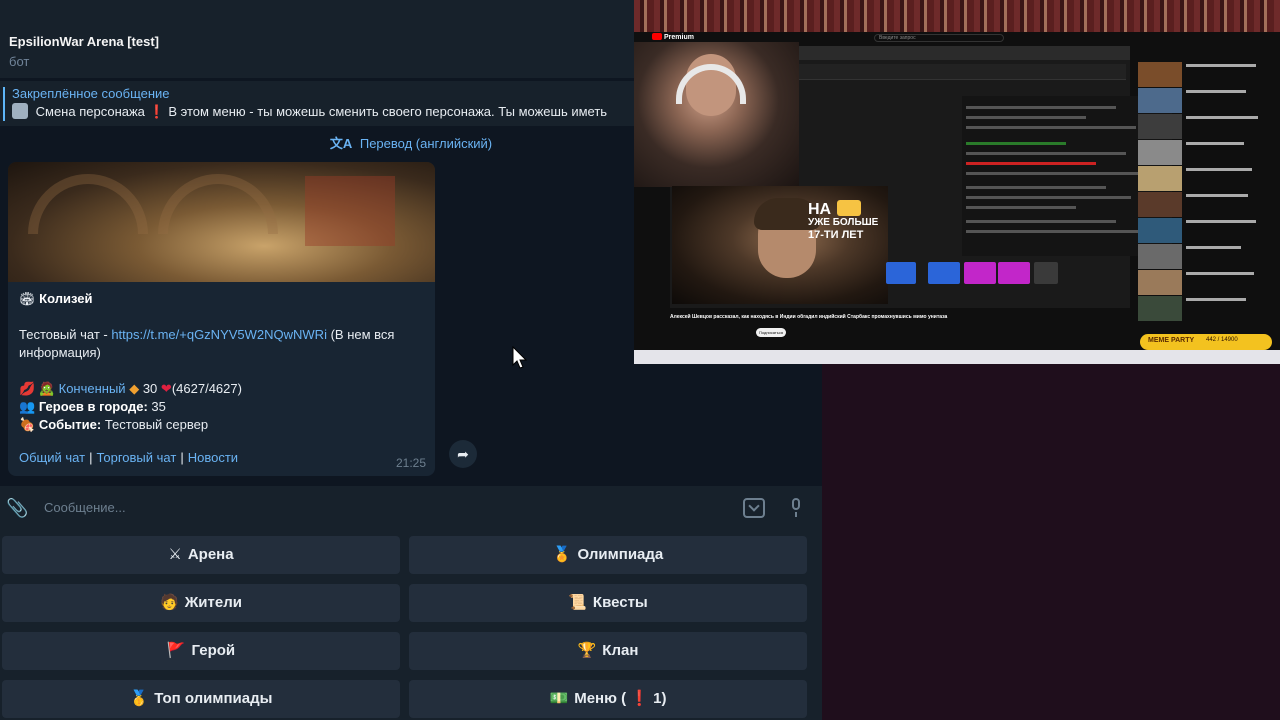 This screenshot has height=720, width=1280. Describe the element at coordinates (620, 602) in the screenshot. I see `quests-button-label: Квесты` at that location.